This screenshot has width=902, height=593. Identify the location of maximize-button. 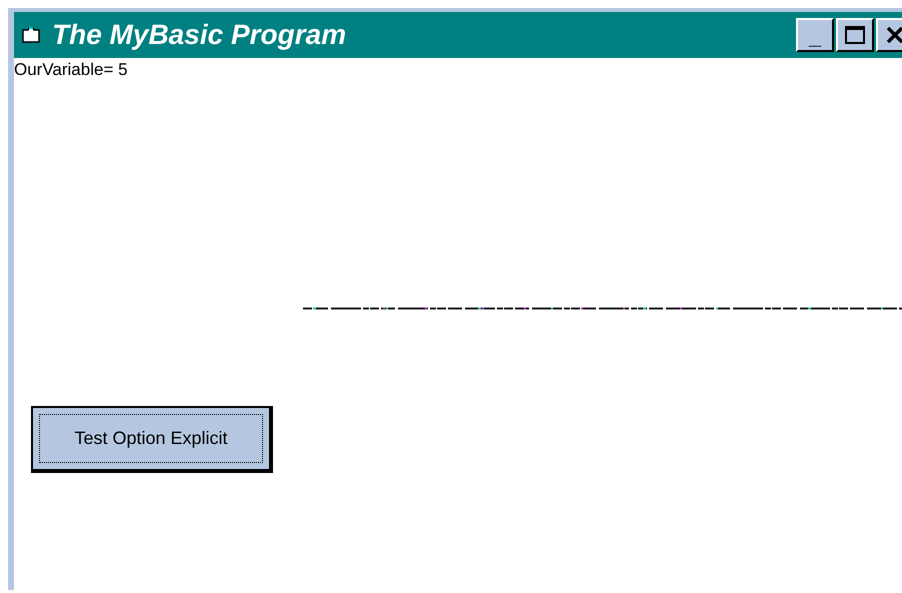
(855, 35).